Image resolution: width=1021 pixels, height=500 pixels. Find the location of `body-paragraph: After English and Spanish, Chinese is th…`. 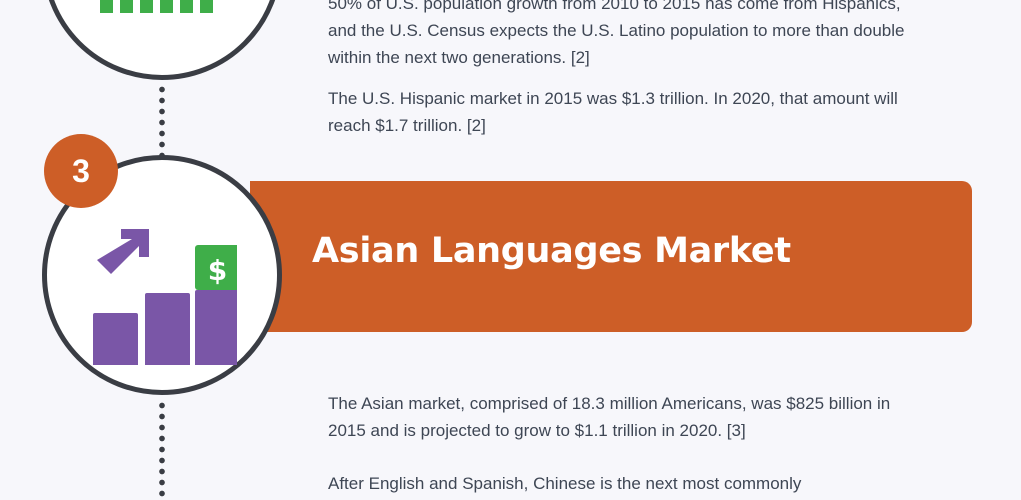

body-paragraph: After English and Spanish, Chinese is th… is located at coordinates (565, 483).